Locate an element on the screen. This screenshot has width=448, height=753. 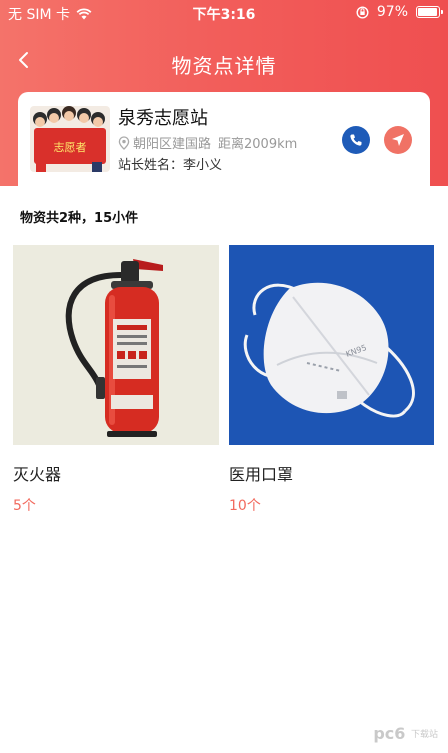
phone-icon is located at coordinates (356, 140).